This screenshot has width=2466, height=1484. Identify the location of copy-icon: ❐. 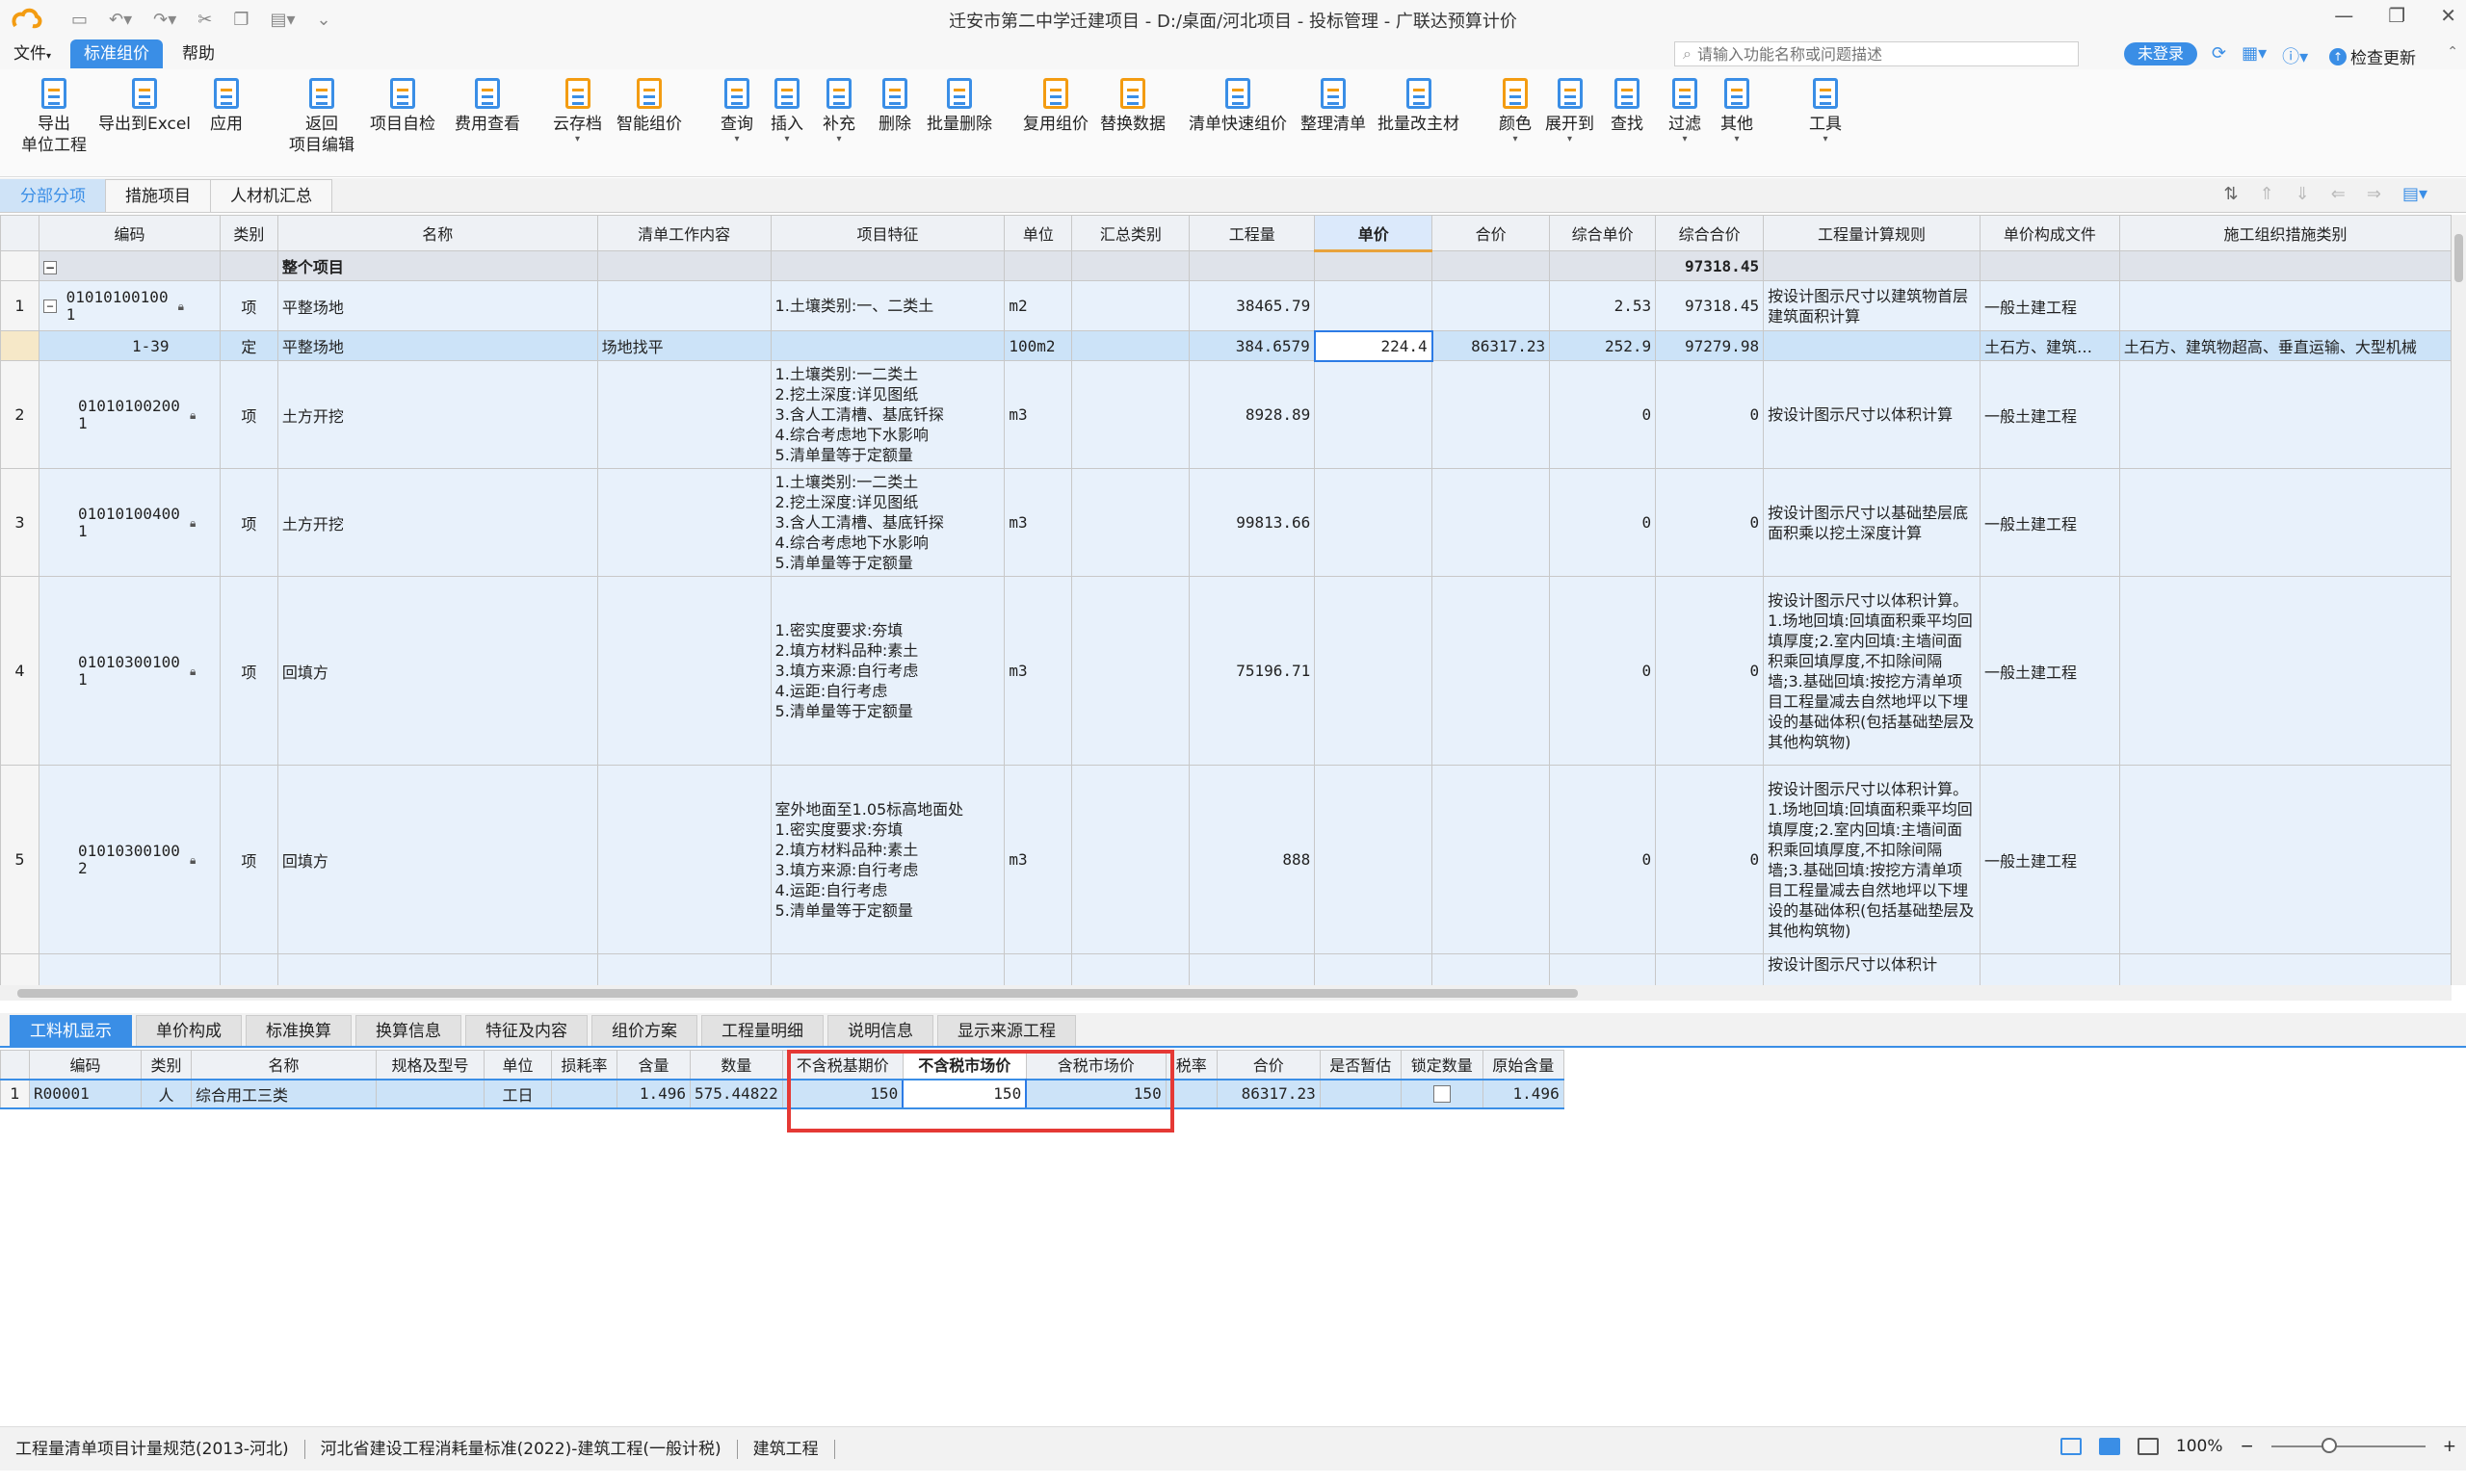
(241, 20).